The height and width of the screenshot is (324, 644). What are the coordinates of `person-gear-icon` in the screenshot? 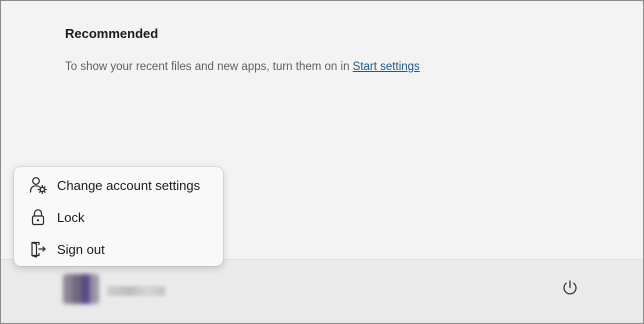 It's located at (38, 185).